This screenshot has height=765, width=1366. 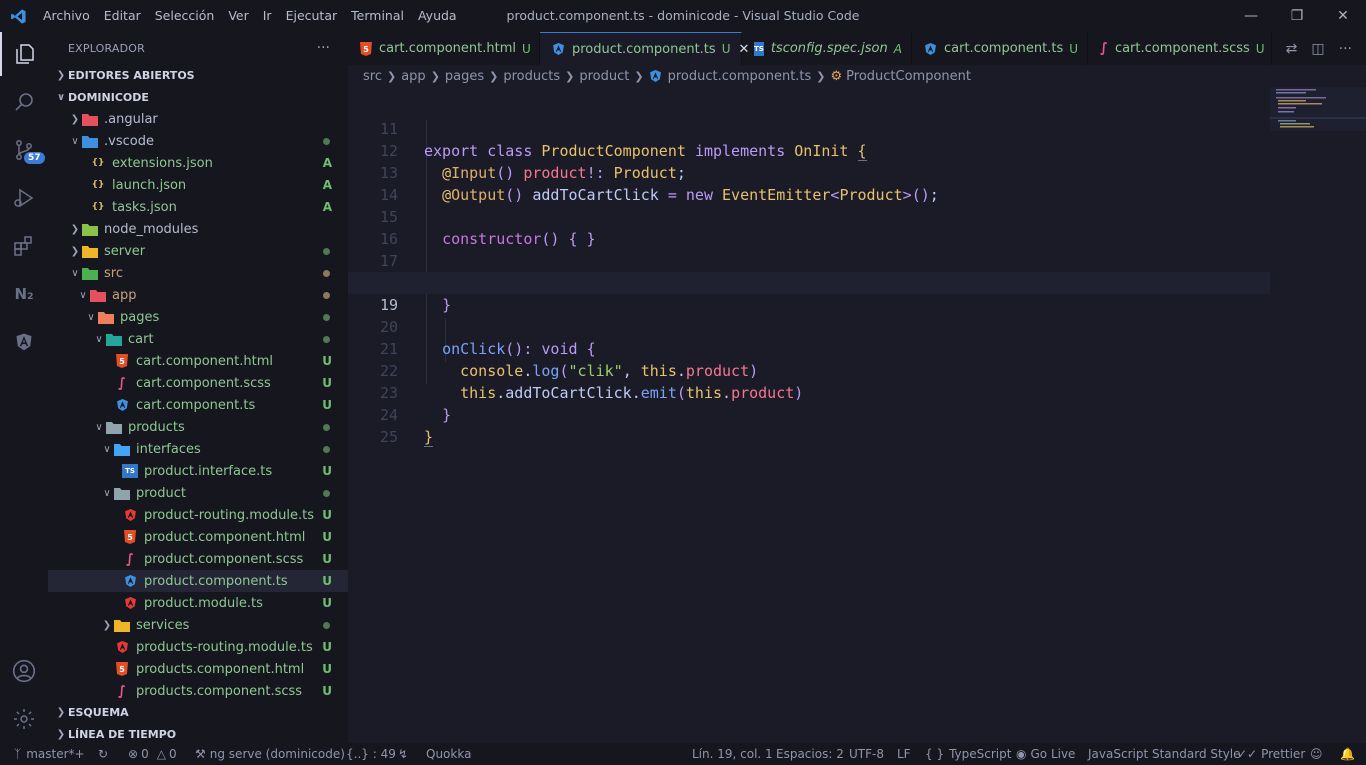 What do you see at coordinates (66, 16) in the screenshot?
I see `menu-archivo: Archivo` at bounding box center [66, 16].